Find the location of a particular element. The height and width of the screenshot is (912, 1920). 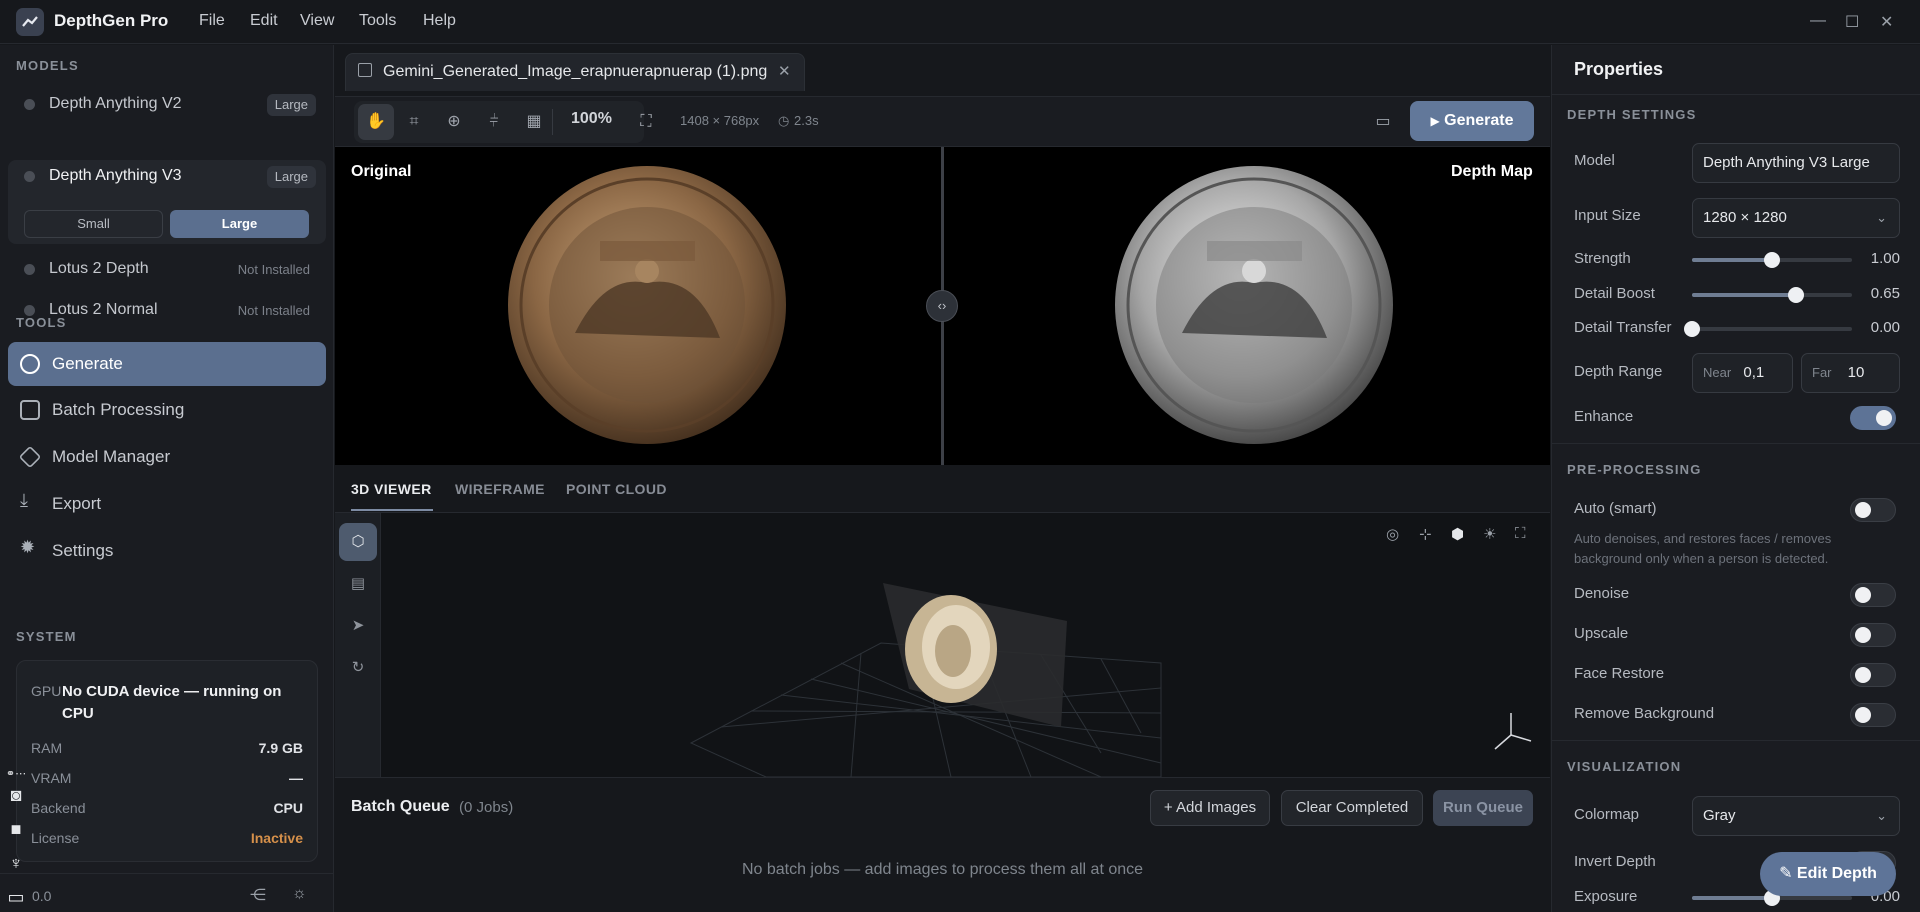

minimize-button: — is located at coordinates (1818, 21).